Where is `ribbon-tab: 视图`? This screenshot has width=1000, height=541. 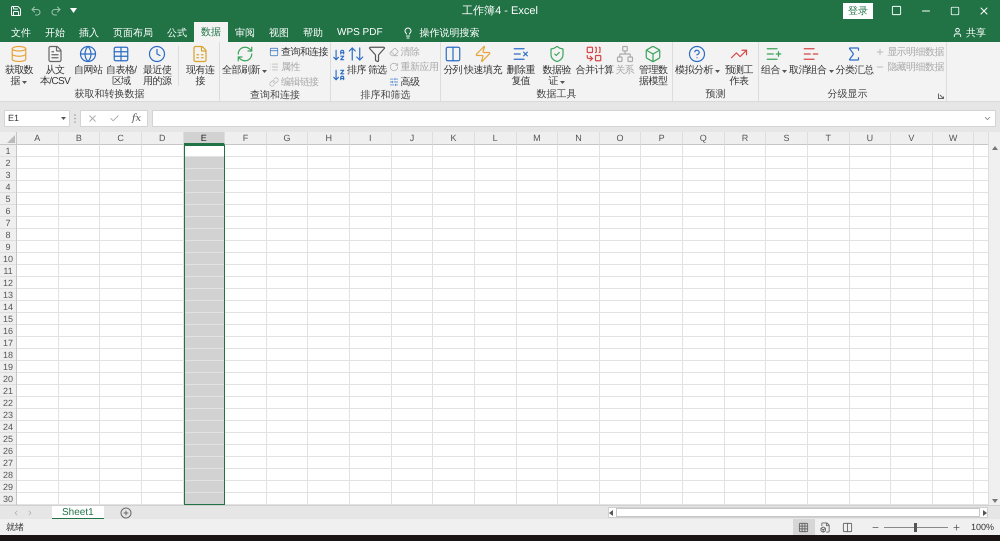
ribbon-tab: 视图 is located at coordinates (279, 33).